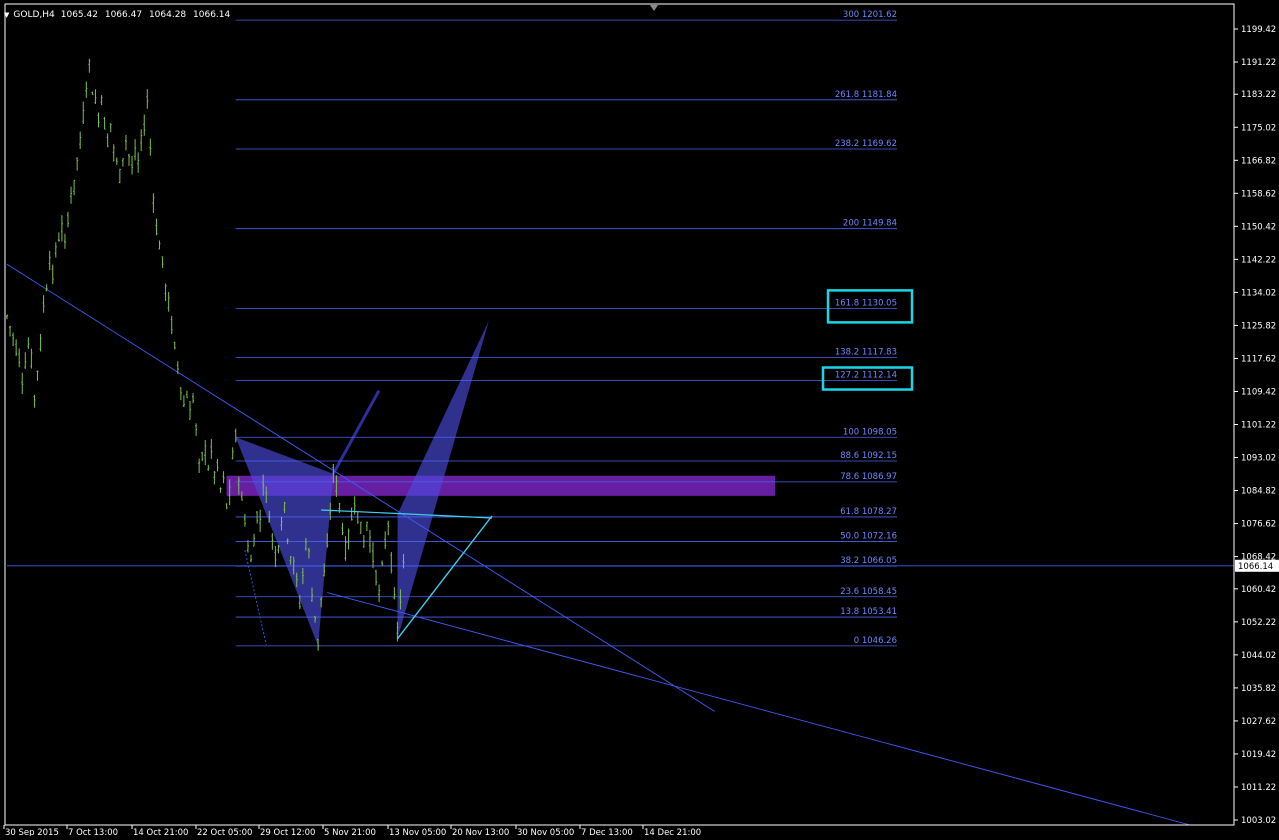  Describe the element at coordinates (868, 561) in the screenshot. I see `fib-level-label: 38.2 1066.05` at that location.